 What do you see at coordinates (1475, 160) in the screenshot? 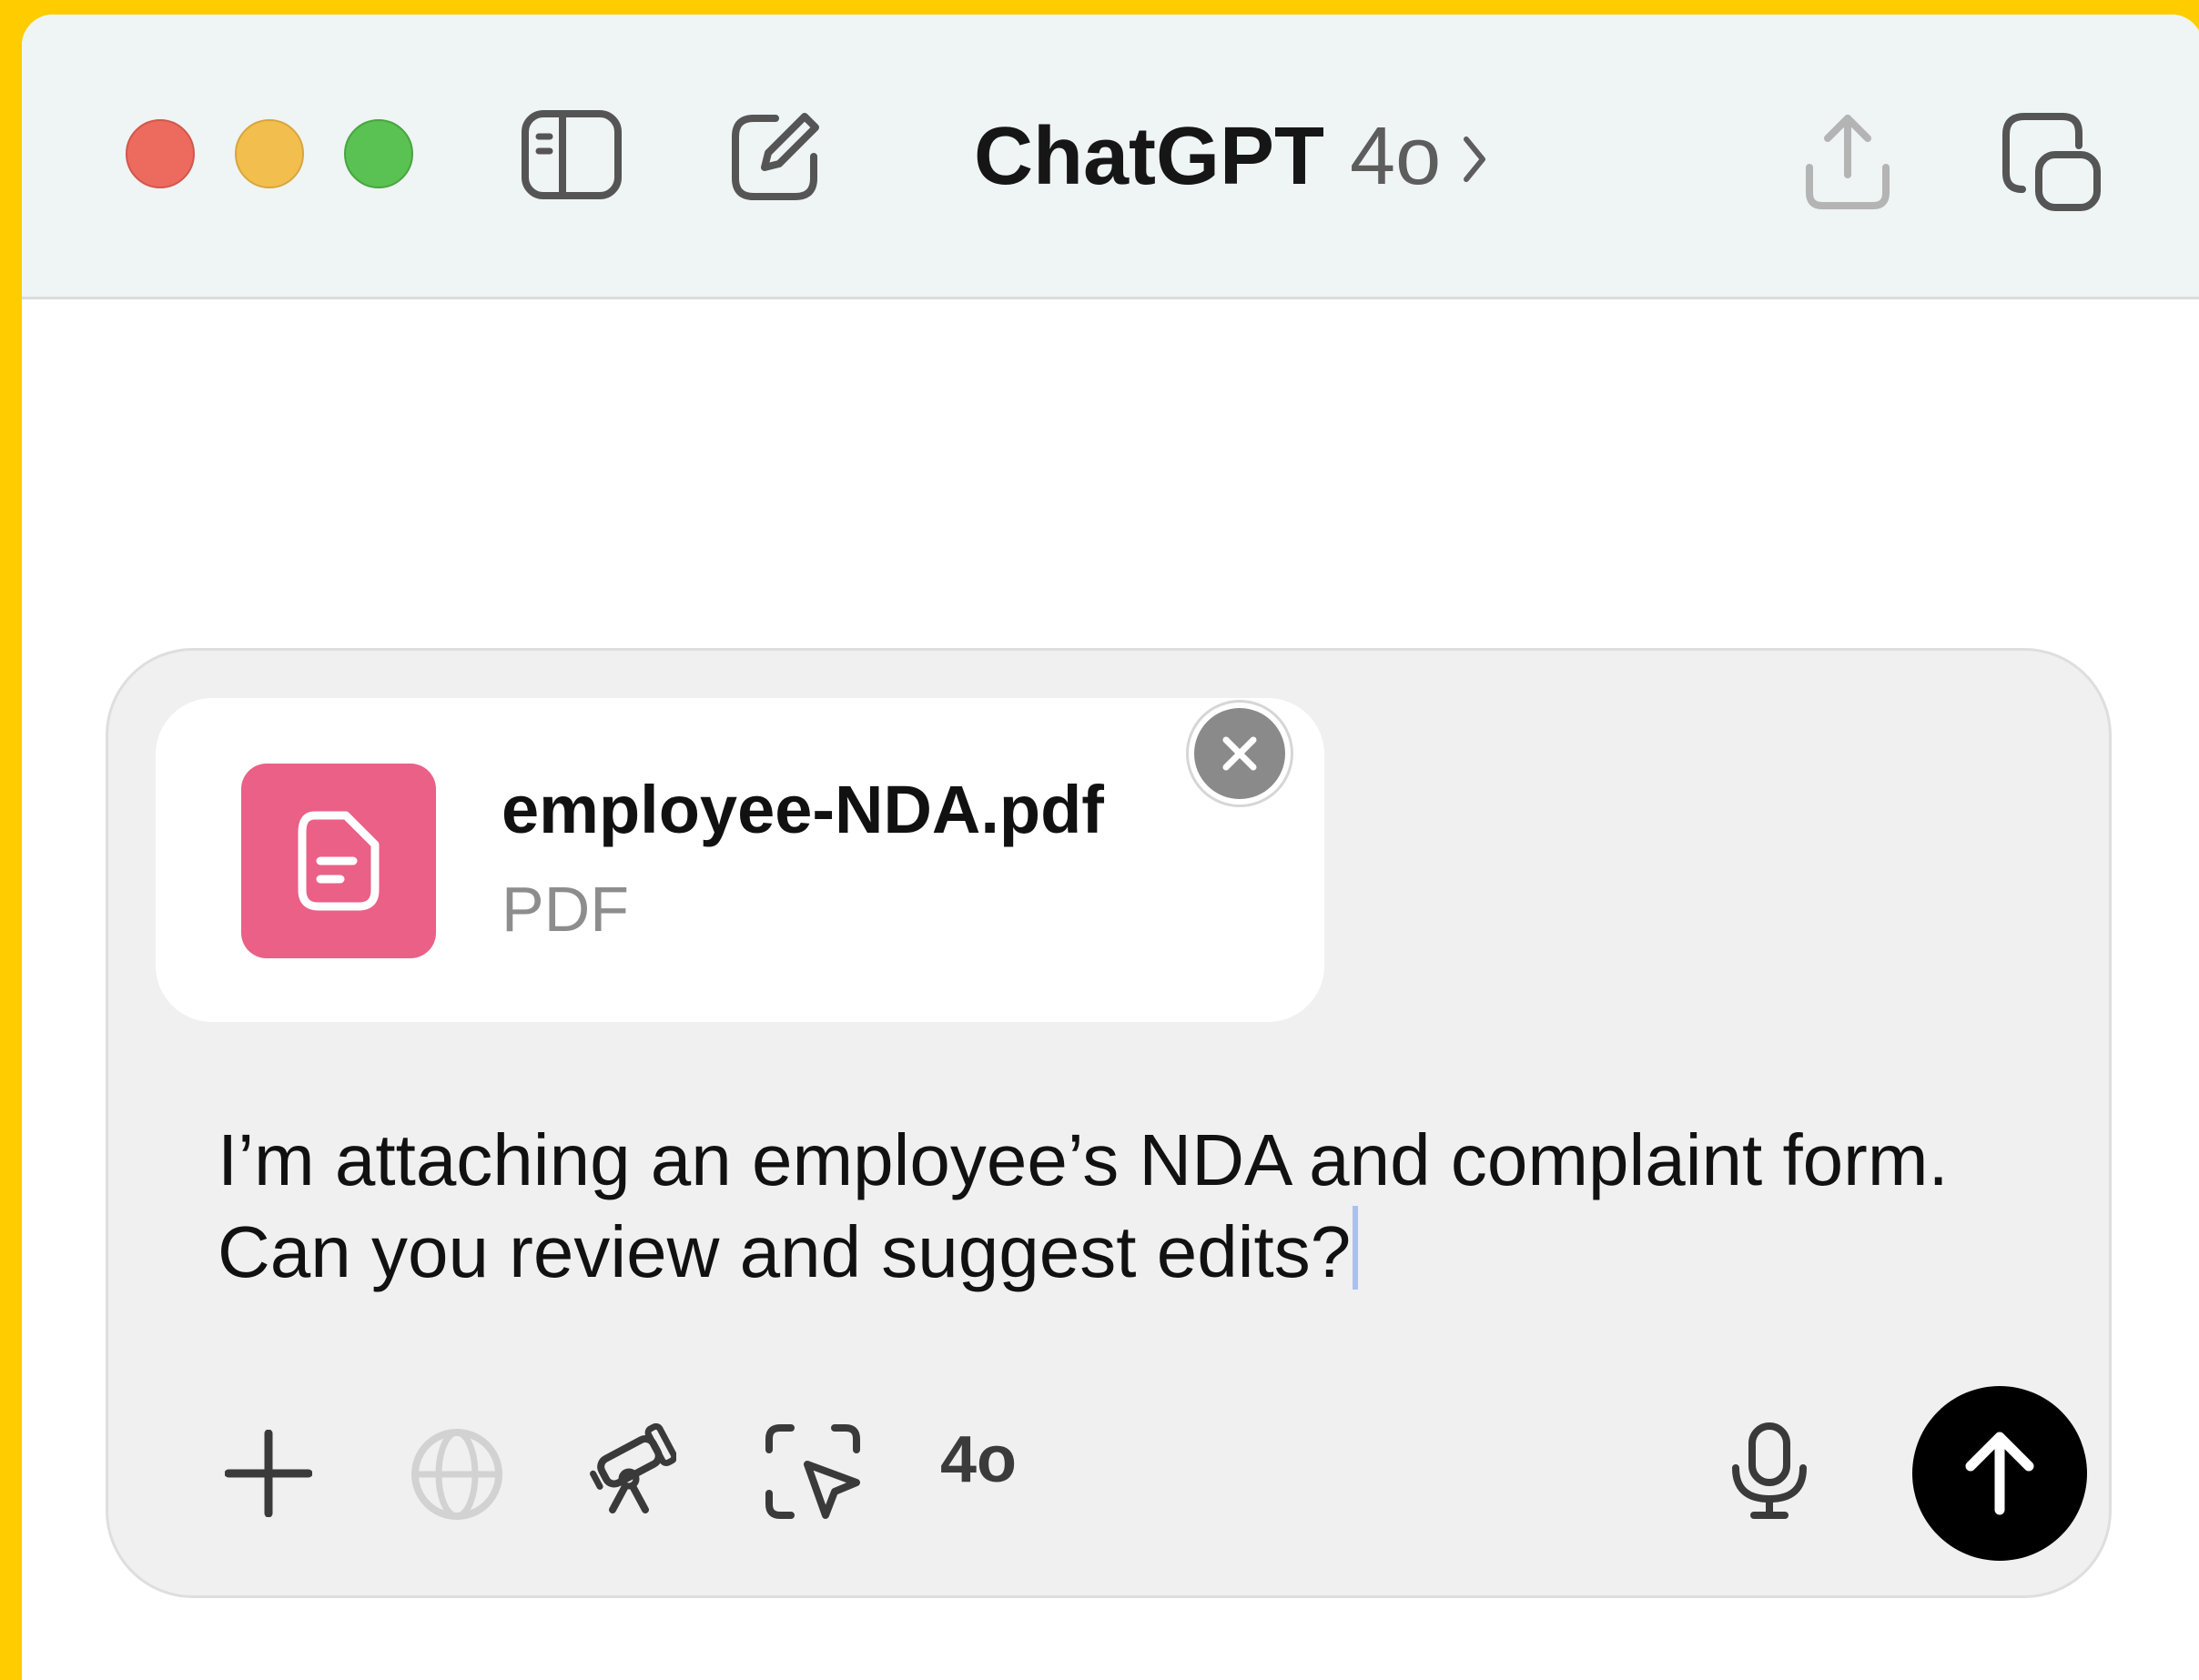
I see `chevron-right-icon` at bounding box center [1475, 160].